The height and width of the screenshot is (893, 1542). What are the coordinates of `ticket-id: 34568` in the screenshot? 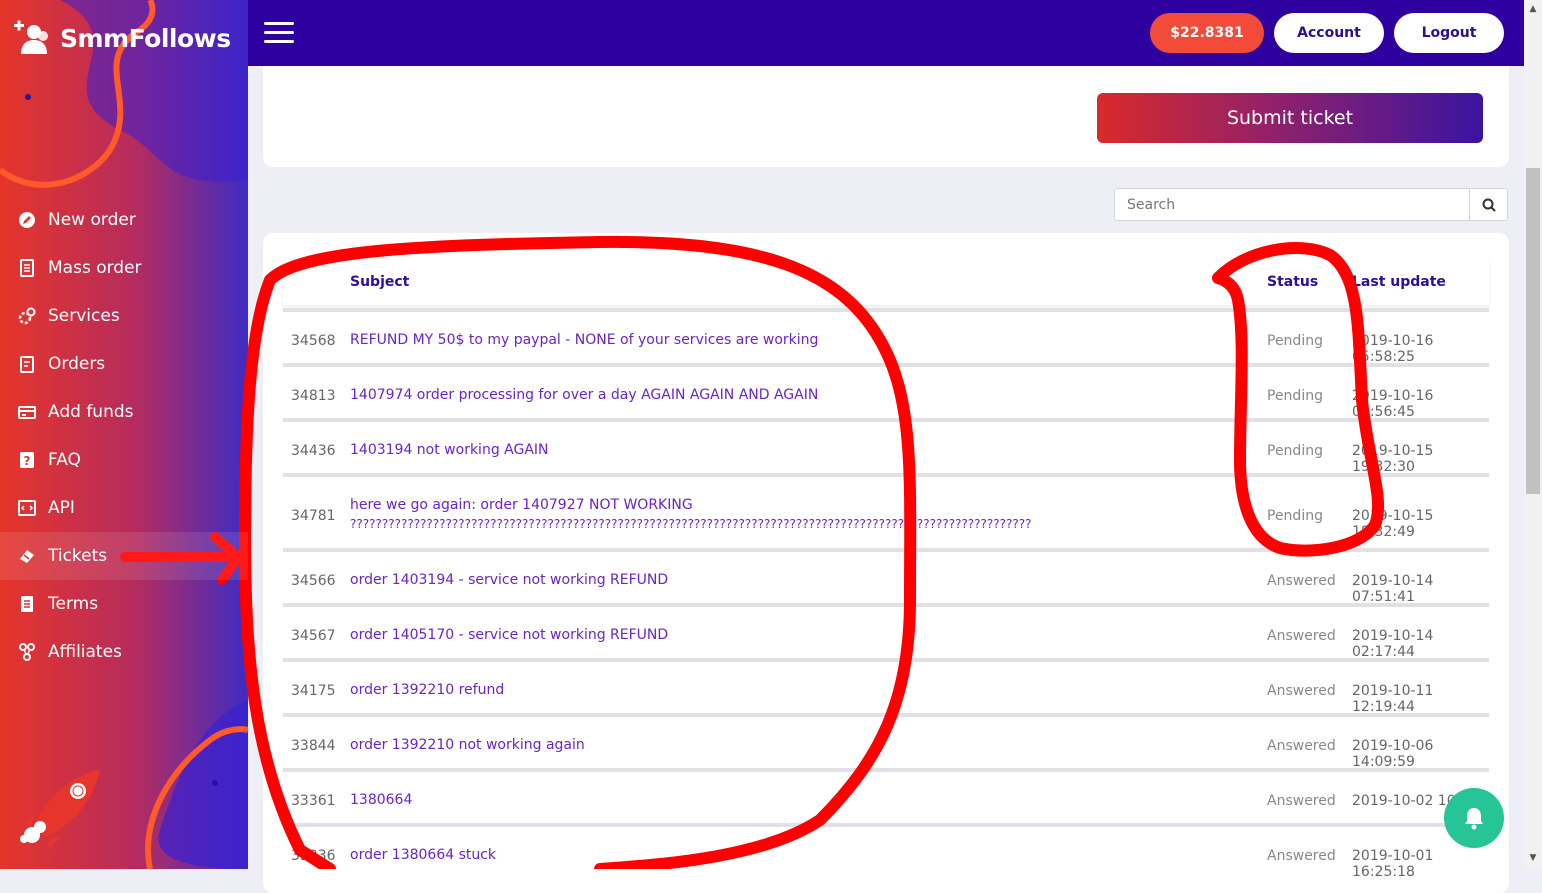 It's located at (313, 341).